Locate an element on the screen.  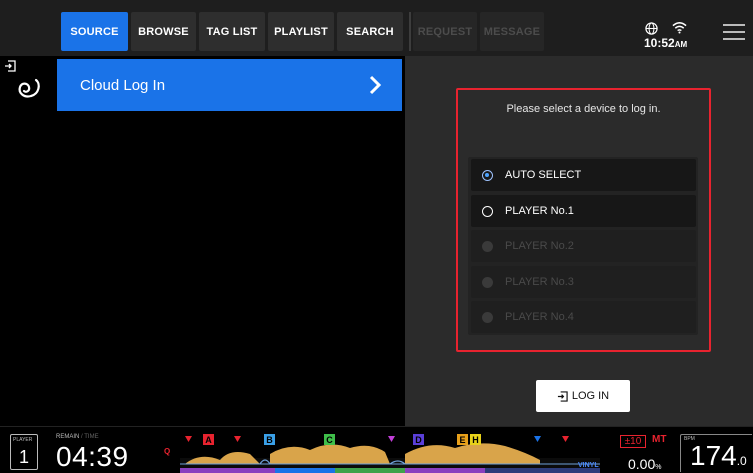
login-prompt: Please select a device to log in. is located at coordinates (583, 109).